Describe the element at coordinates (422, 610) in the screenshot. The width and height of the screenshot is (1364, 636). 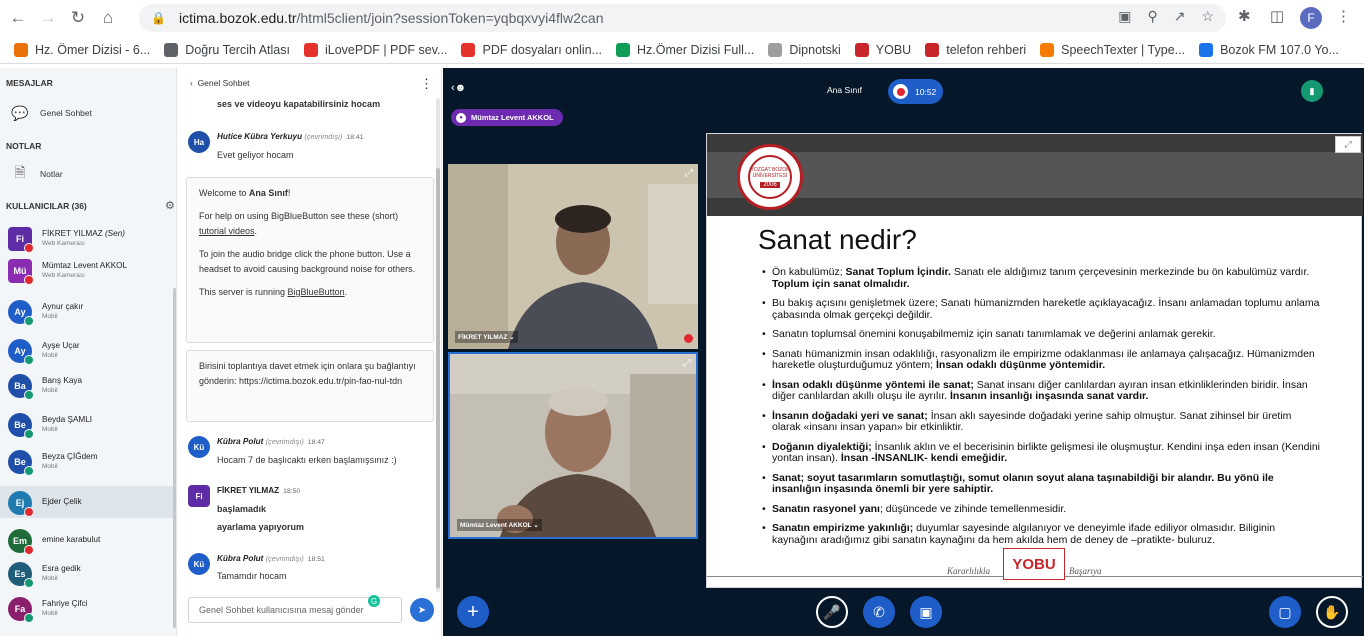
I see `send-button: ➤` at that location.